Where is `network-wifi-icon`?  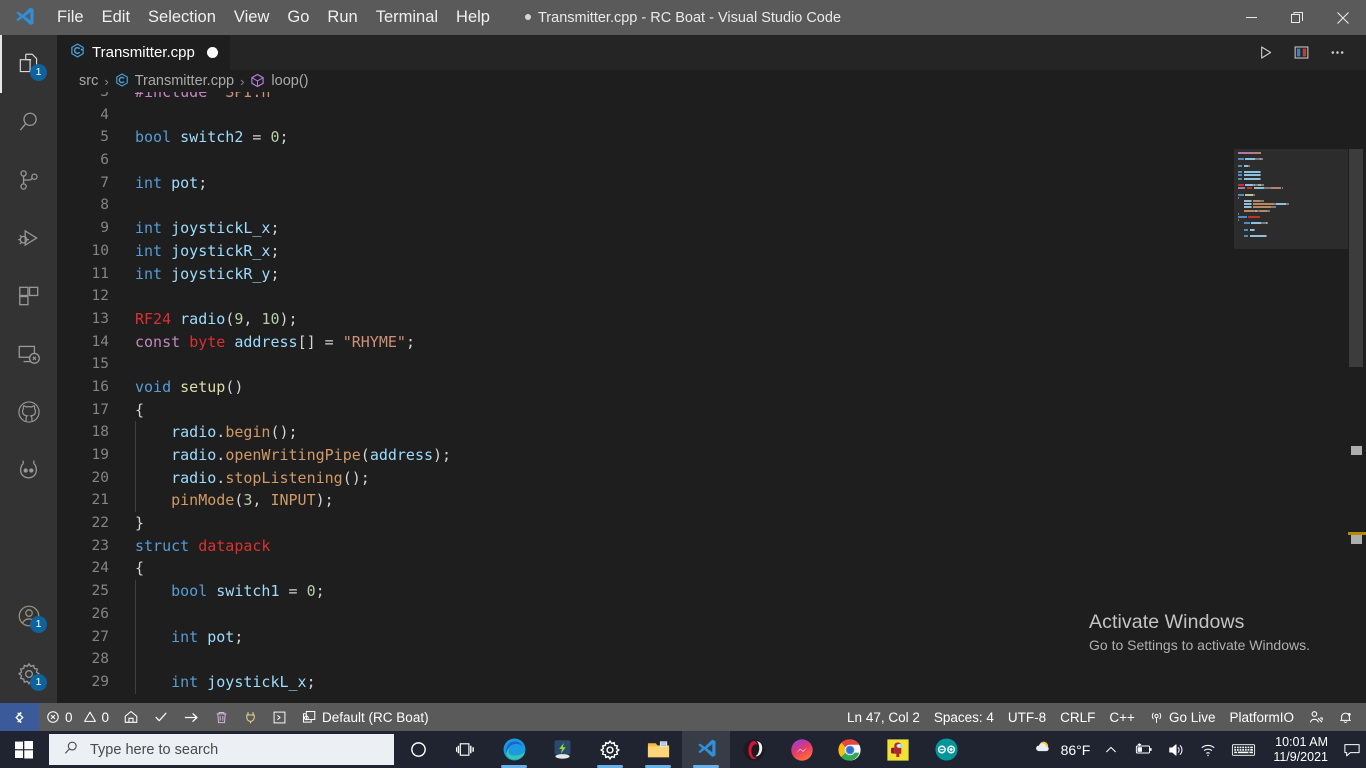 network-wifi-icon is located at coordinates (1208, 749).